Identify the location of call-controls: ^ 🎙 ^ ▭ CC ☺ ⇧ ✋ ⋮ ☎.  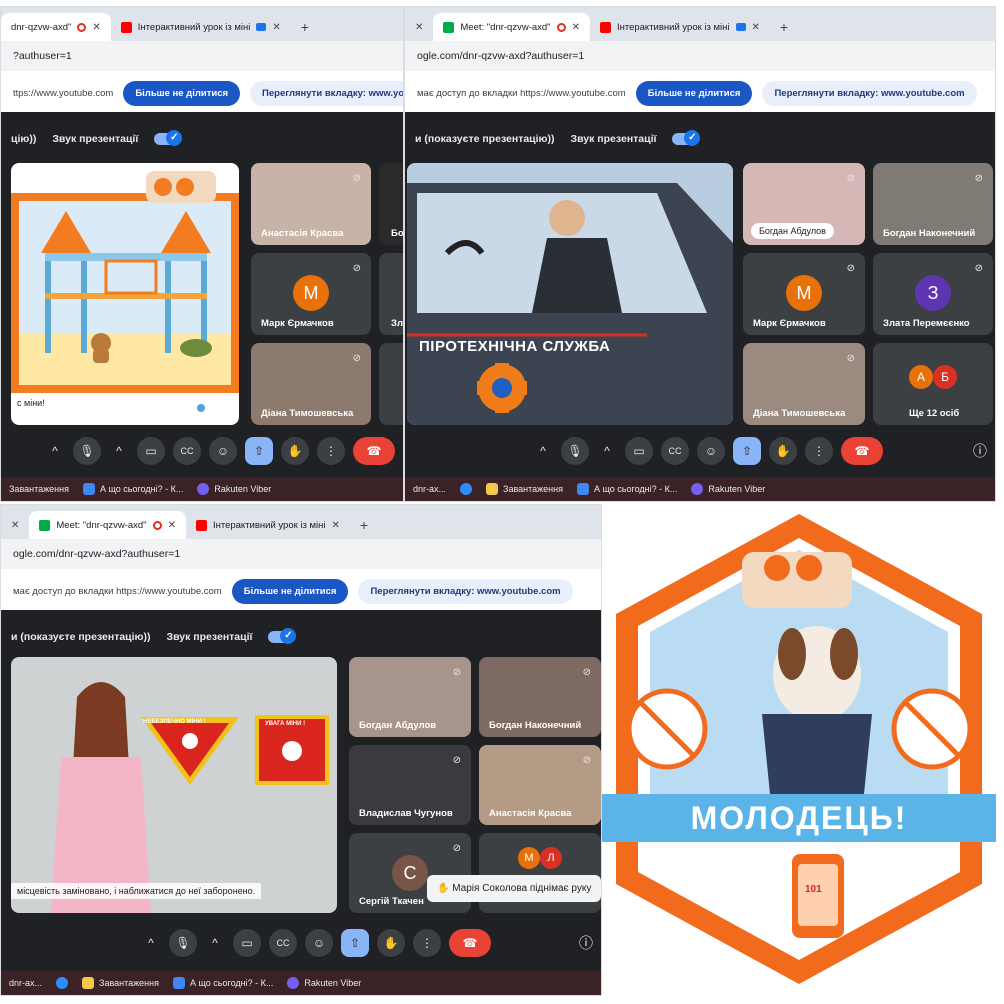
(202, 451).